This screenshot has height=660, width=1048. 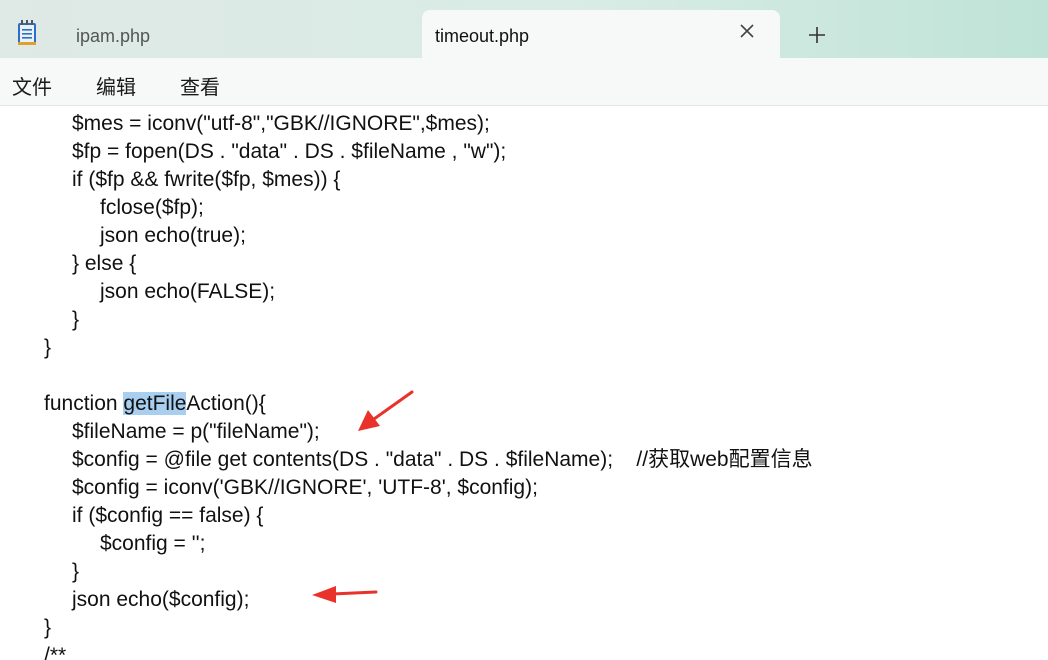 I want to click on menu-bar: 文件 编辑 查看, so click(x=524, y=82).